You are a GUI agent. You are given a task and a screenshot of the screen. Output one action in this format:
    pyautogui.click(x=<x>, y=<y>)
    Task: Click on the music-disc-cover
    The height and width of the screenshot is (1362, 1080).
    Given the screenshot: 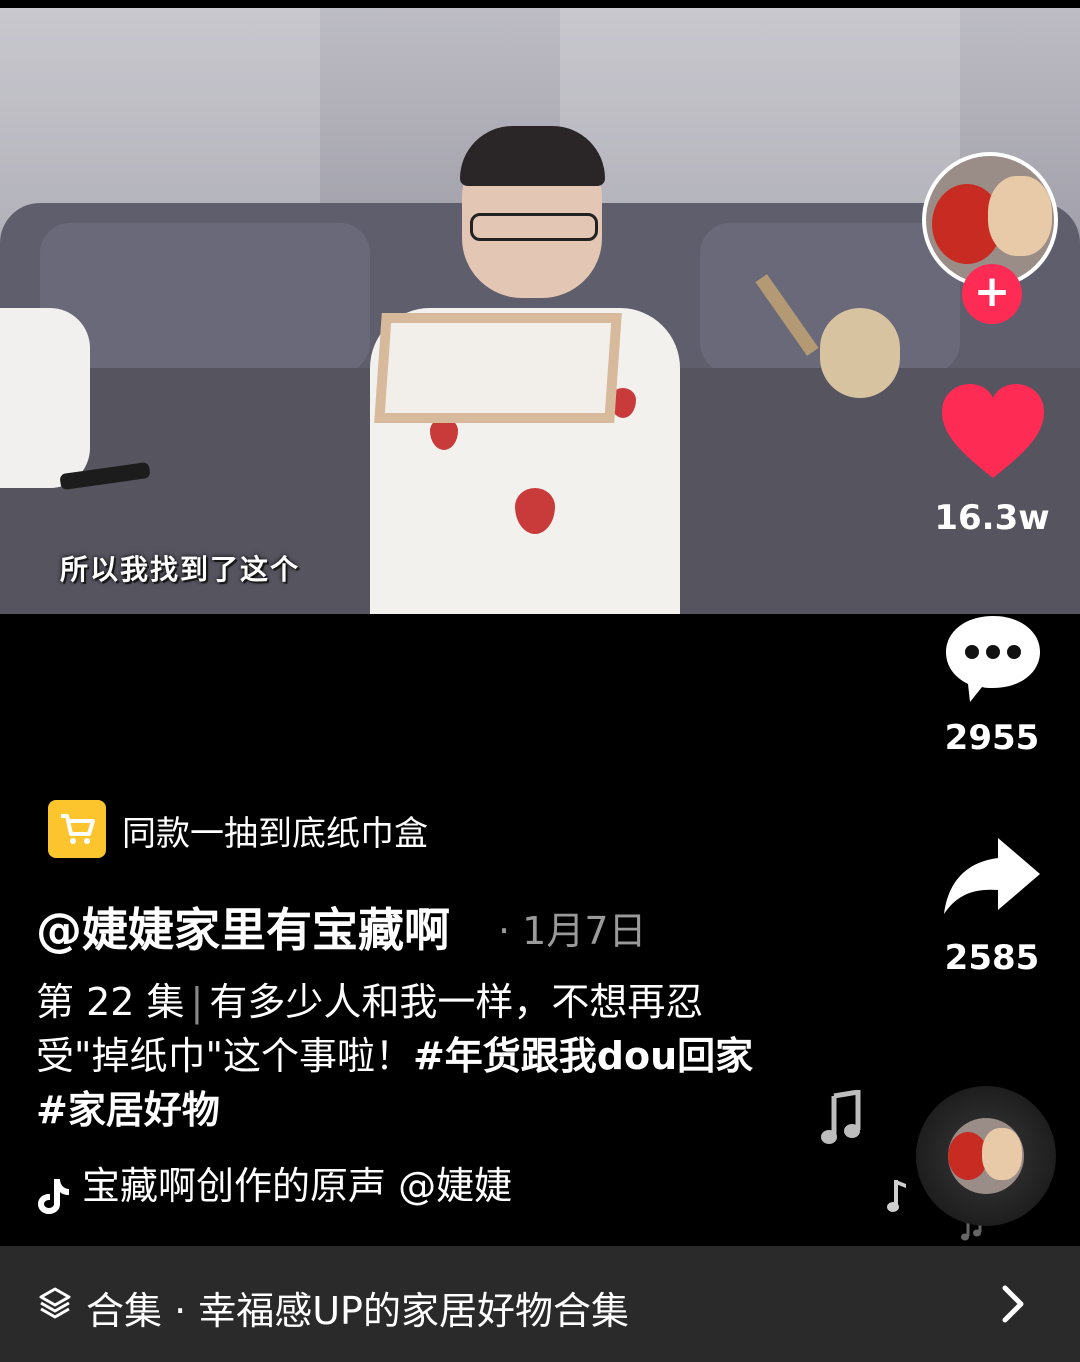 What is the action you would take?
    pyautogui.click(x=986, y=1156)
    